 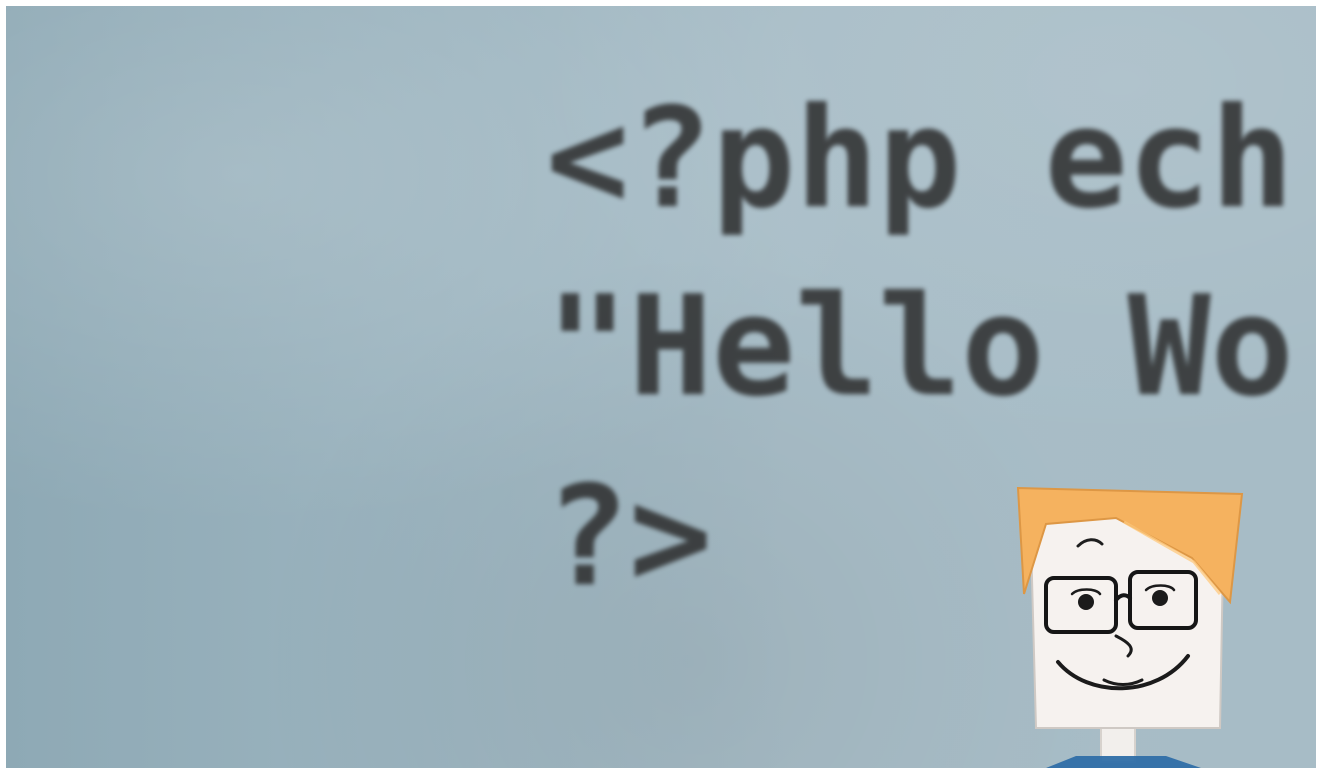 What do you see at coordinates (920, 346) in the screenshot?
I see `code-line-2: "Hello Wo` at bounding box center [920, 346].